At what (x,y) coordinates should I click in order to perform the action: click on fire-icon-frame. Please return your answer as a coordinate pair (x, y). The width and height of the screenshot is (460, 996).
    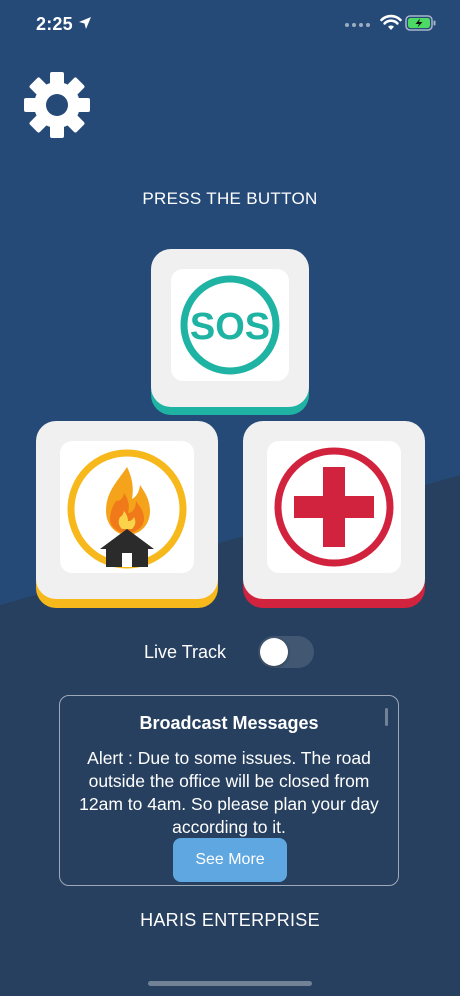
    Looking at the image, I should click on (127, 507).